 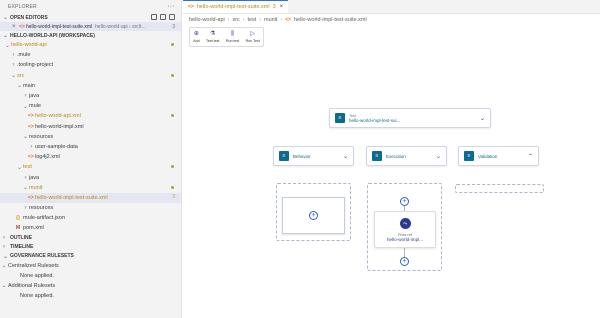 I want to click on validation-dropzone, so click(x=499, y=188).